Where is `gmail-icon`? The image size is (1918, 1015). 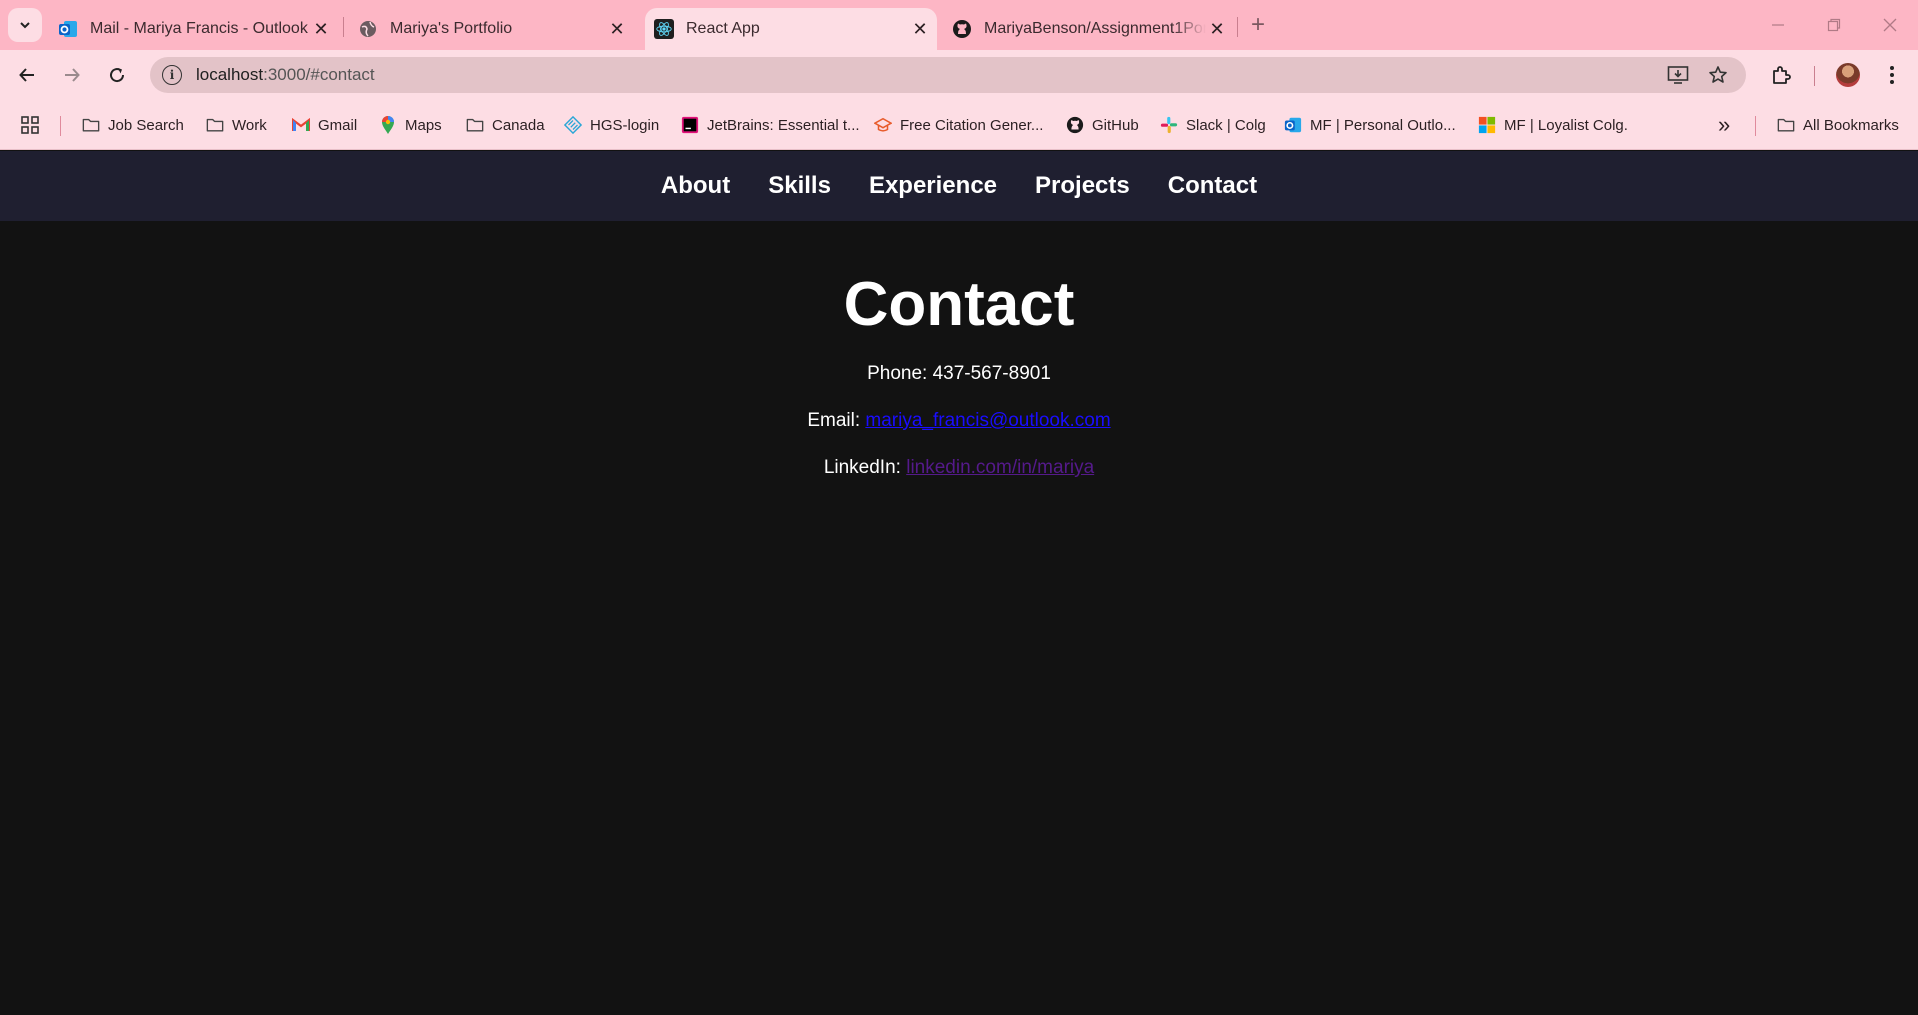 gmail-icon is located at coordinates (301, 125).